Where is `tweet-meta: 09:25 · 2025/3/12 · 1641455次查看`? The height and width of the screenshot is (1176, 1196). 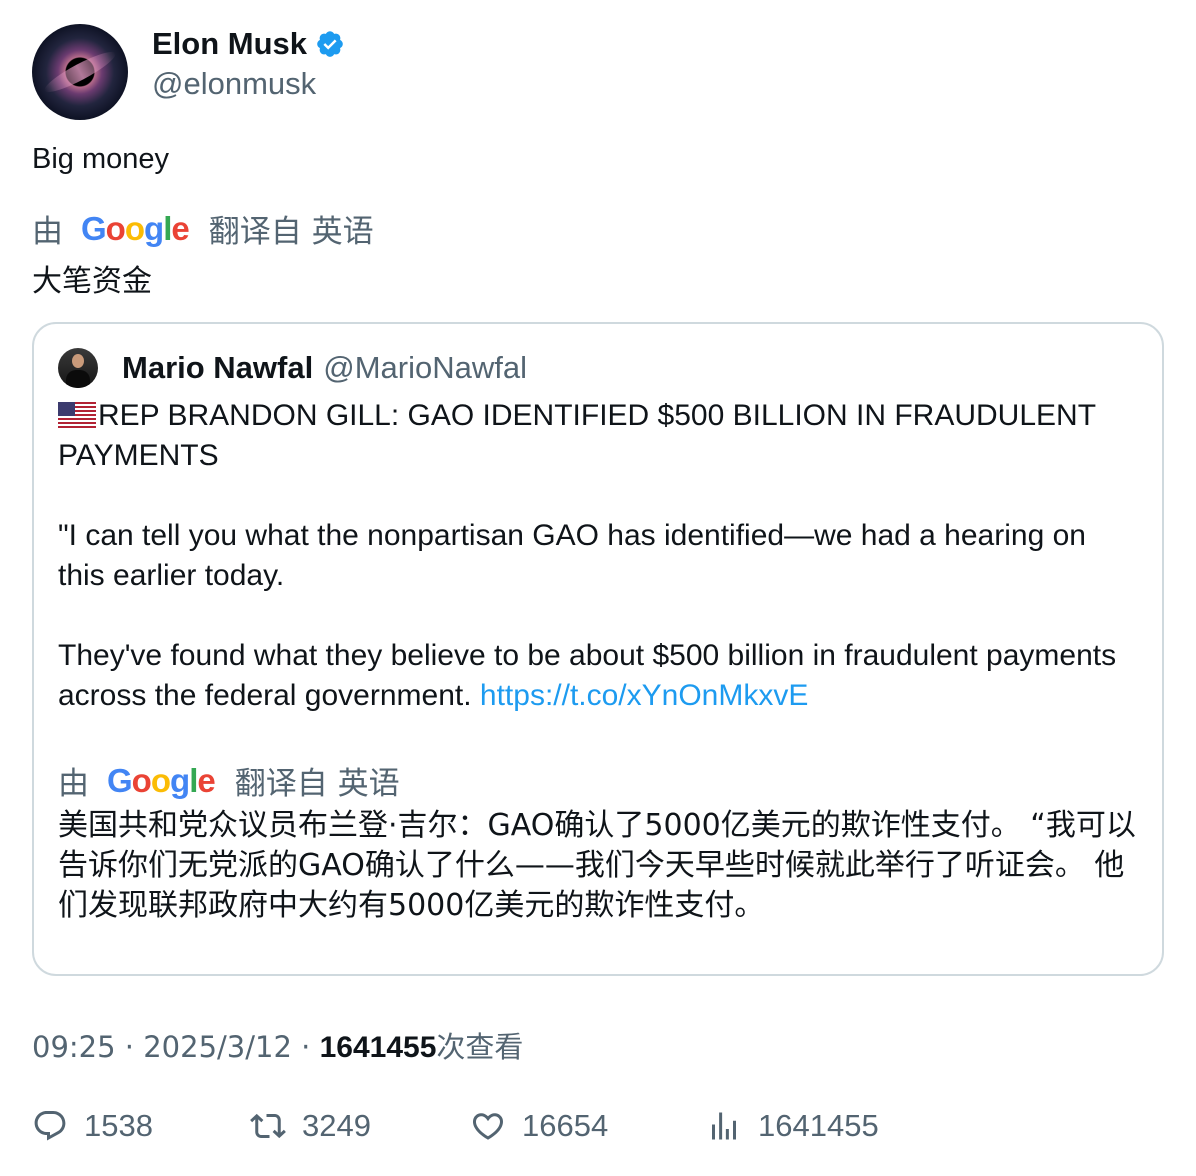
tweet-meta: 09:25 · 2025/3/12 · 1641455次查看 is located at coordinates (277, 1045).